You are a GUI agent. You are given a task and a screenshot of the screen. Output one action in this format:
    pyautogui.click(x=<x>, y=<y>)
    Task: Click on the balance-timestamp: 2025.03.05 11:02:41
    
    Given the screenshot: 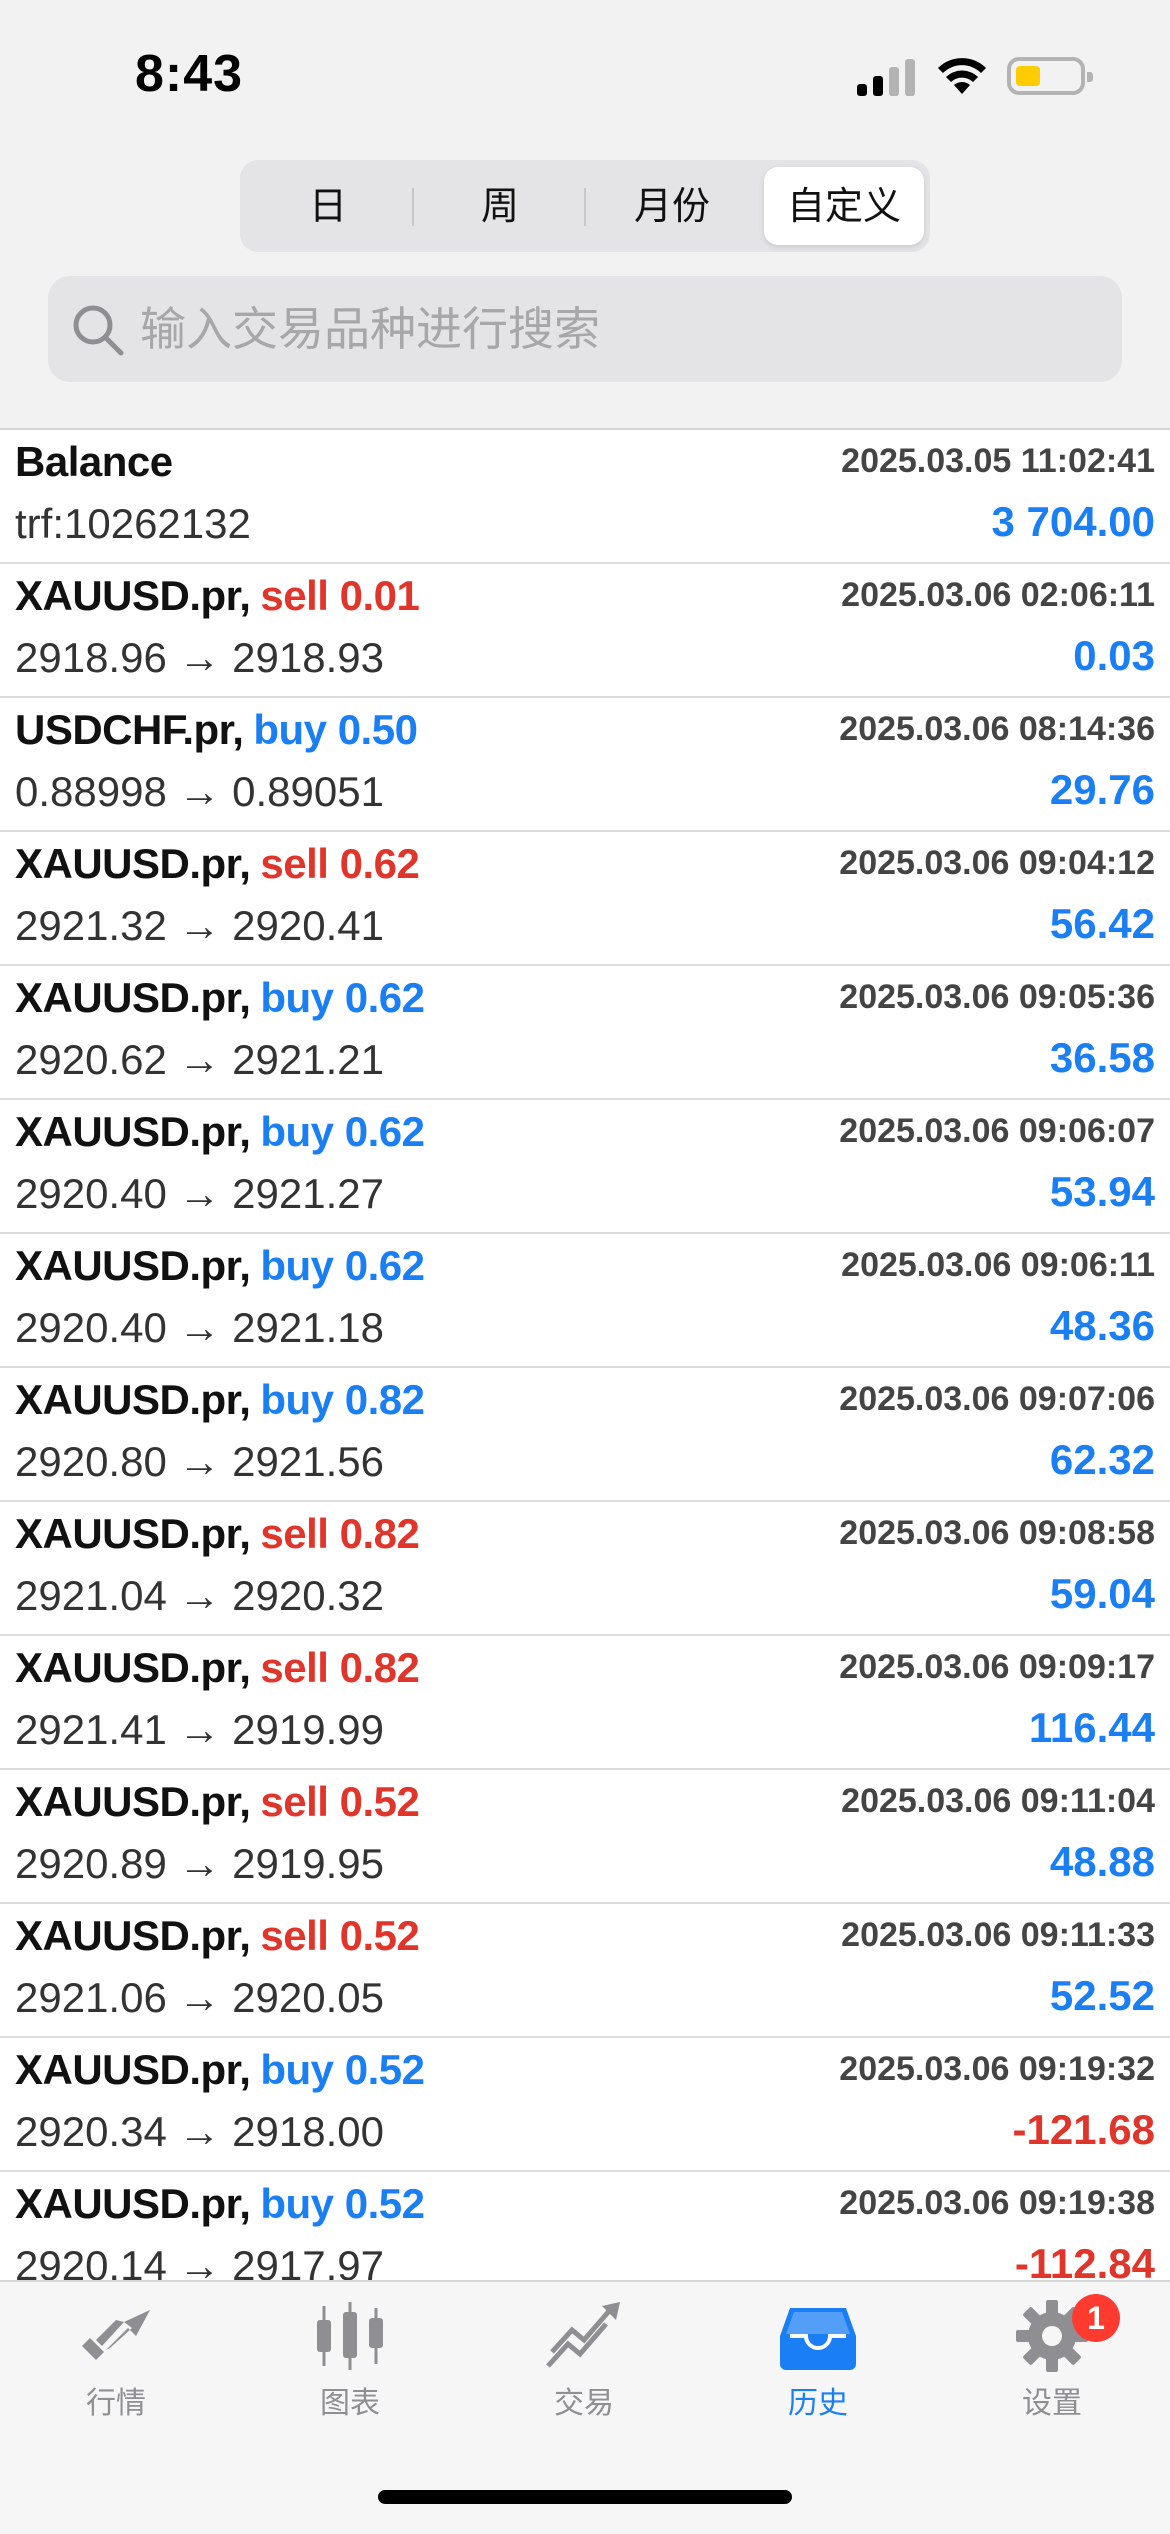 What is the action you would take?
    pyautogui.click(x=998, y=461)
    